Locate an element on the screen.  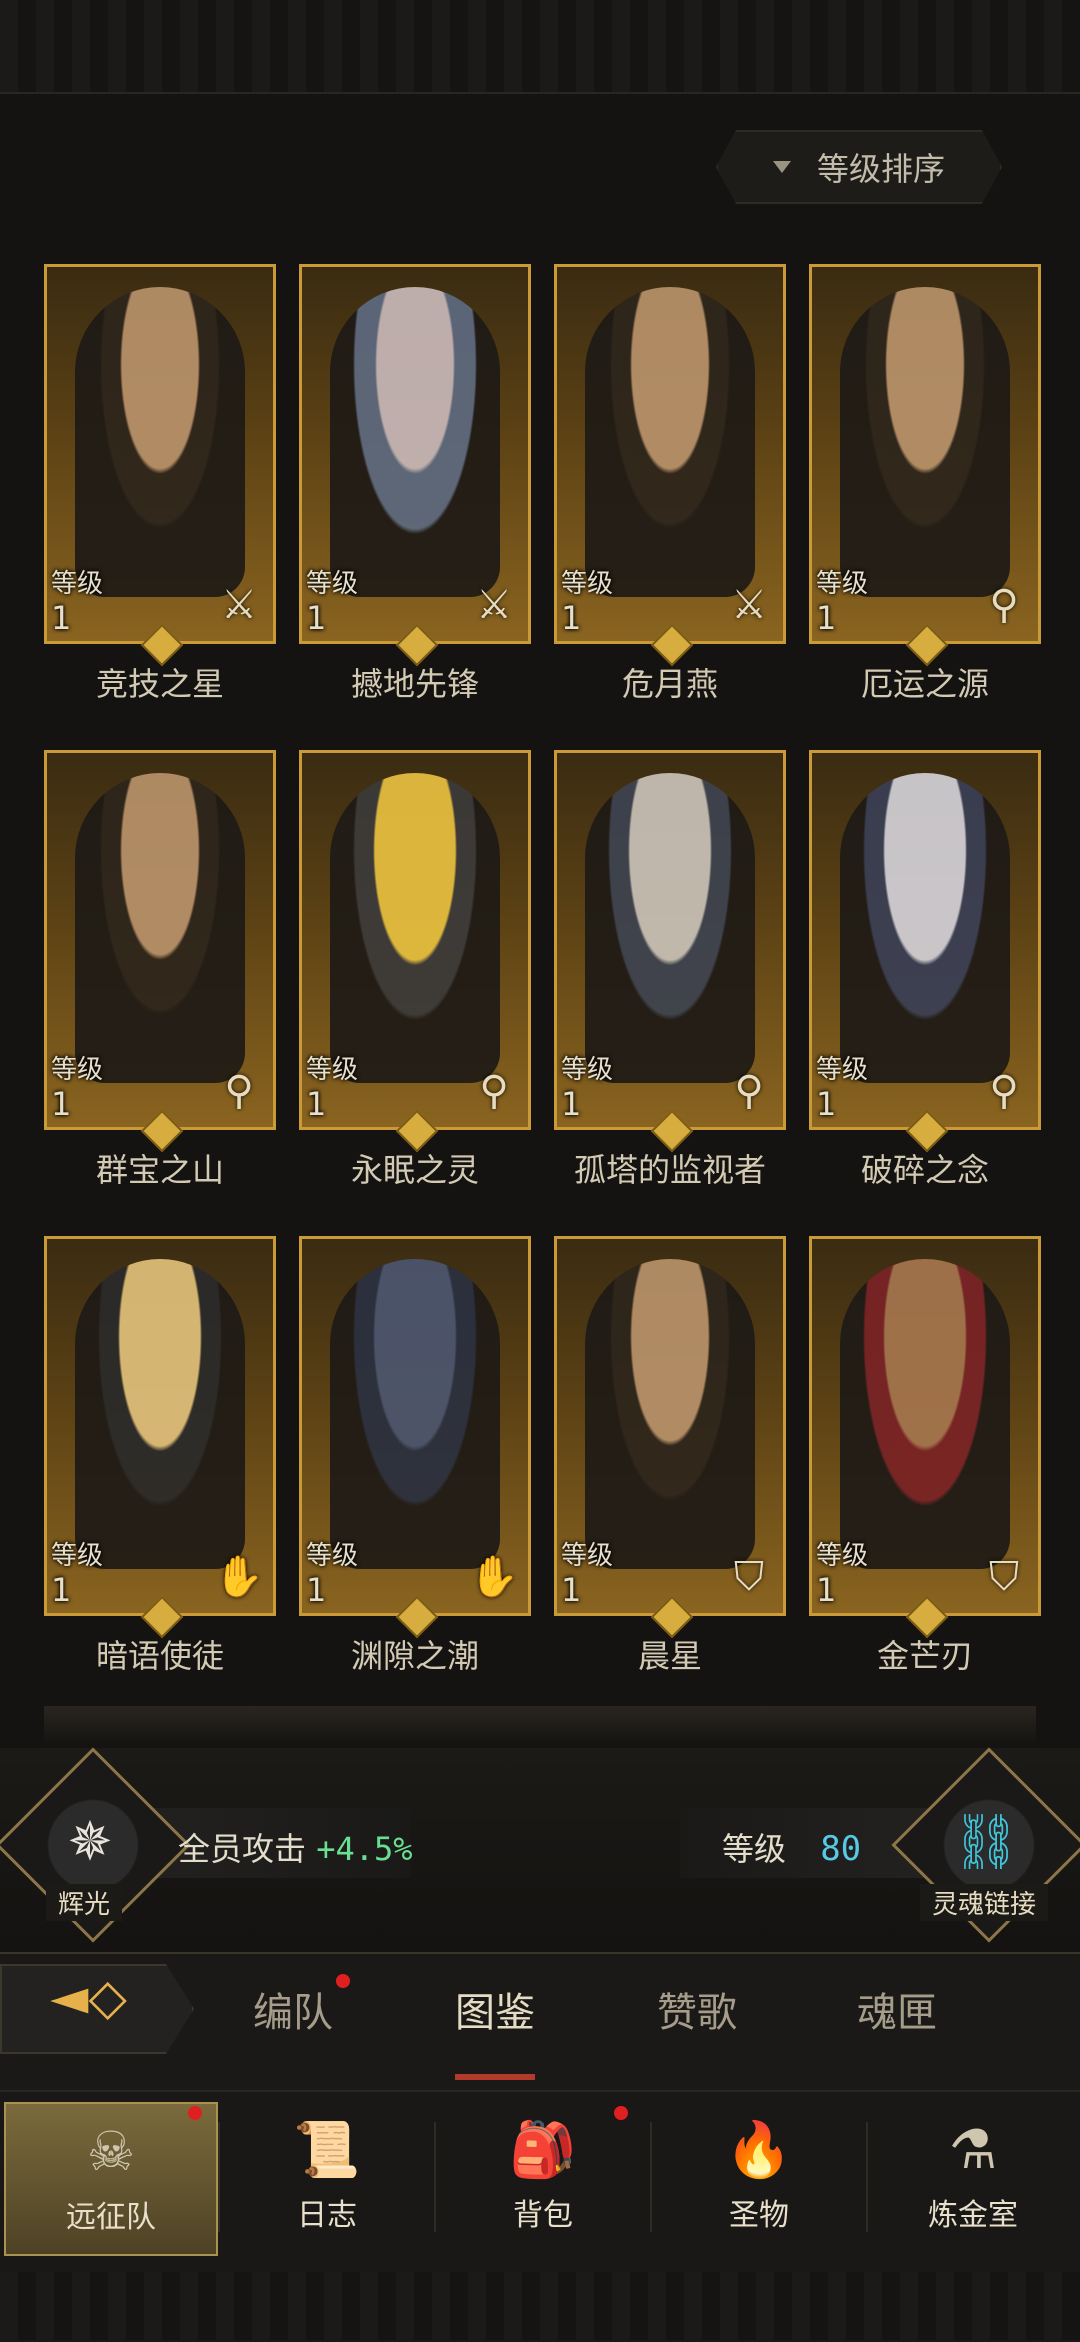
tab-formation: 编队 is located at coordinates (293, 2009).